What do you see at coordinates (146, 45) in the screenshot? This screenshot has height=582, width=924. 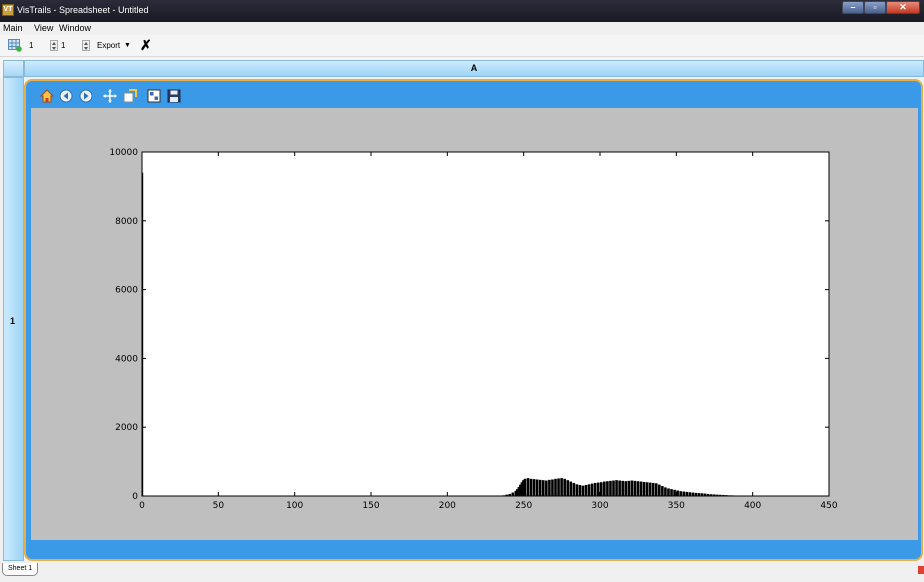 I see `close-sheet-icon: ✗` at bounding box center [146, 45].